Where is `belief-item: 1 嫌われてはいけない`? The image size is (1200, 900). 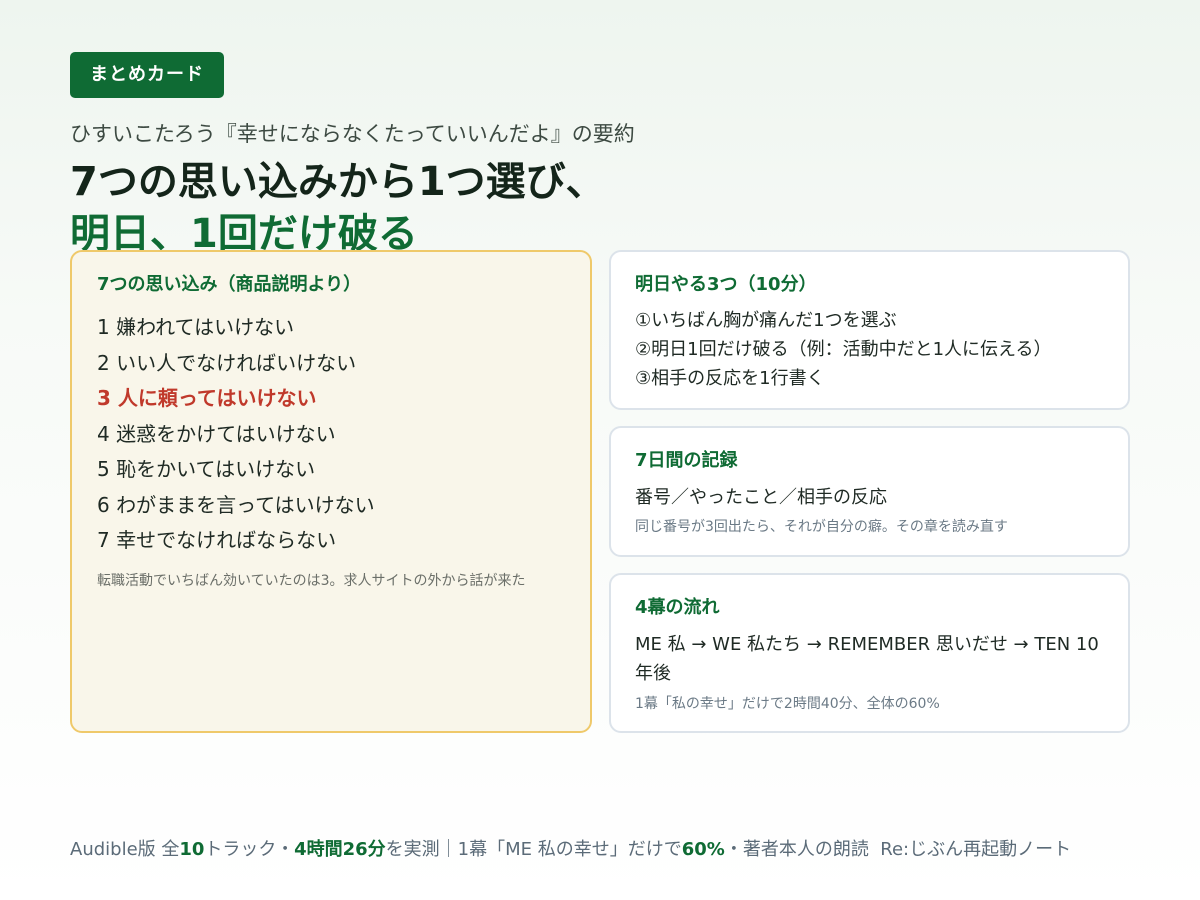
belief-item: 1 嫌われてはいけない is located at coordinates (196, 327).